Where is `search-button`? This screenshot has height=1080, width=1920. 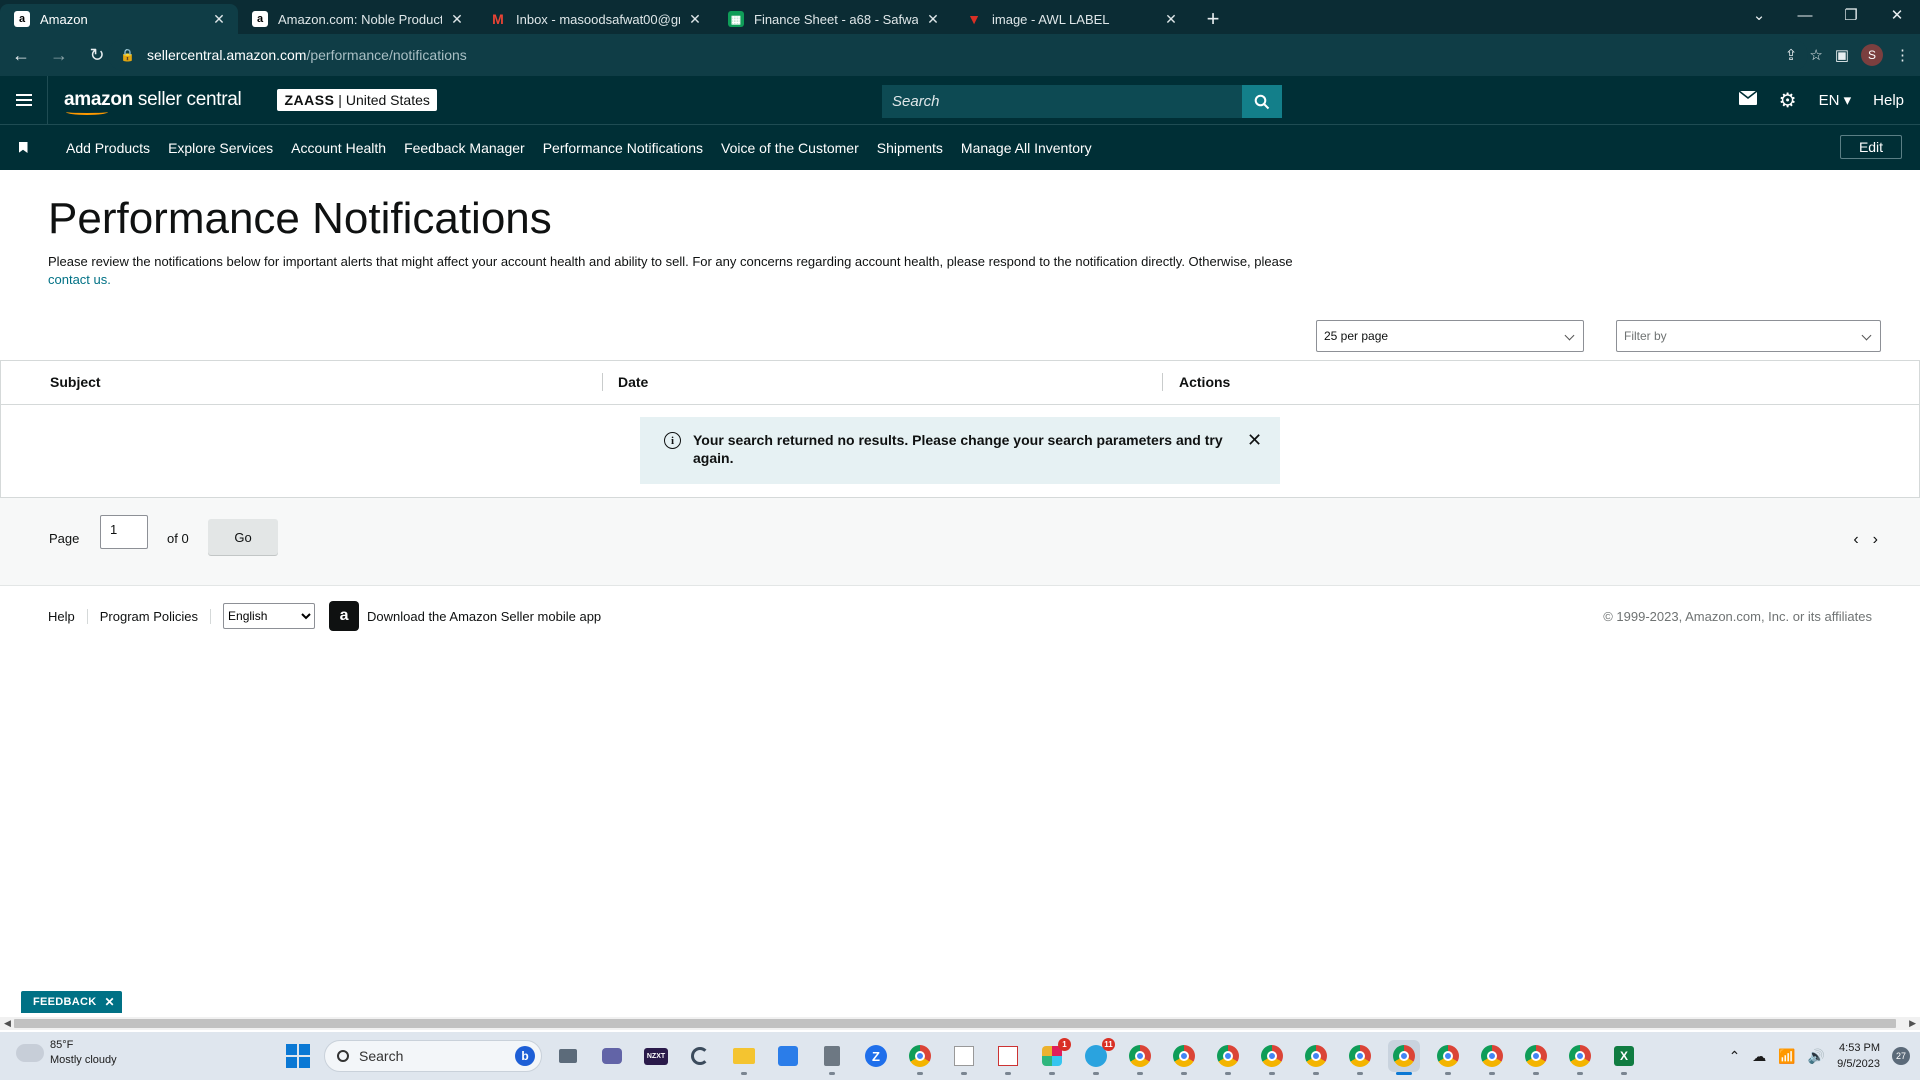
search-button is located at coordinates (1262, 101).